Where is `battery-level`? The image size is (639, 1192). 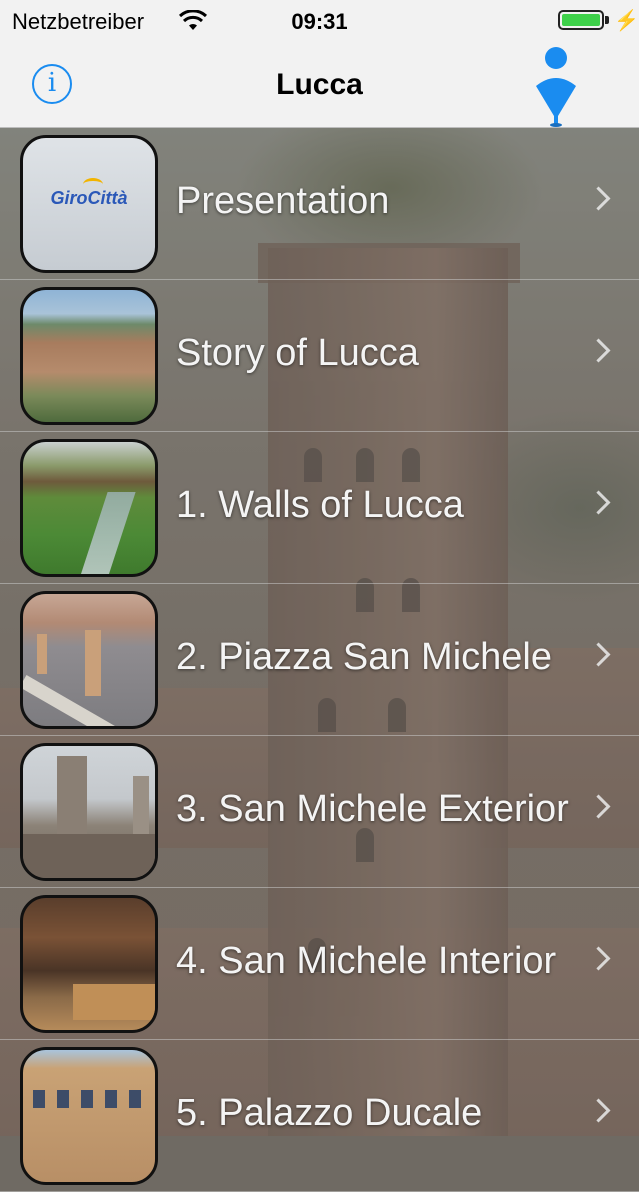
battery-level is located at coordinates (581, 20).